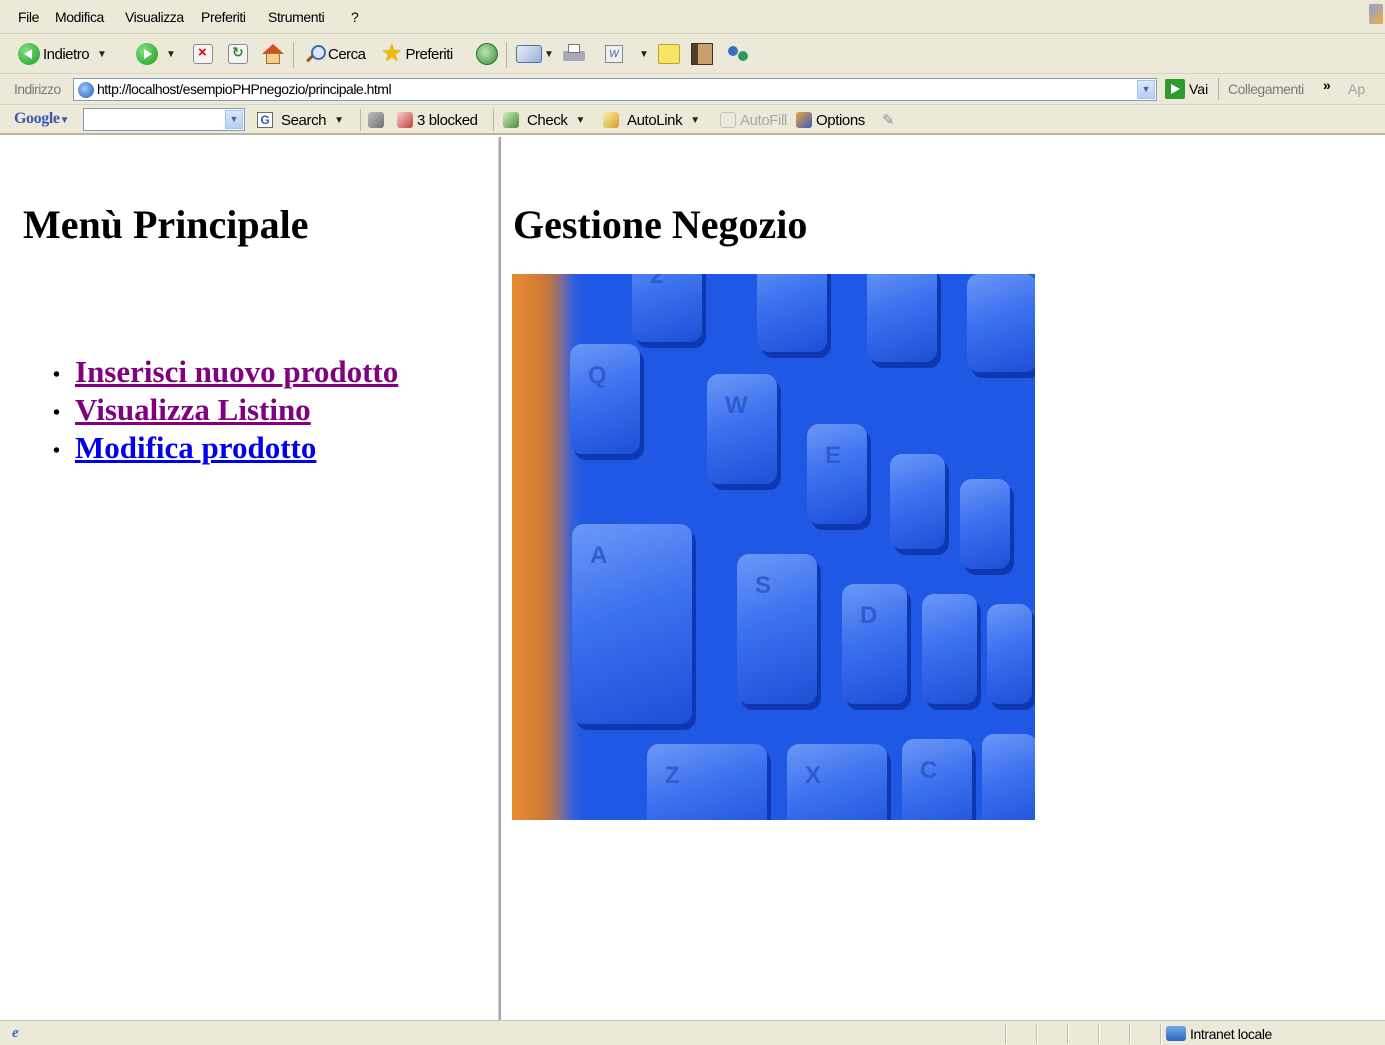 The height and width of the screenshot is (1045, 1385). What do you see at coordinates (888, 120) in the screenshot?
I see `highlight-button: ✎` at bounding box center [888, 120].